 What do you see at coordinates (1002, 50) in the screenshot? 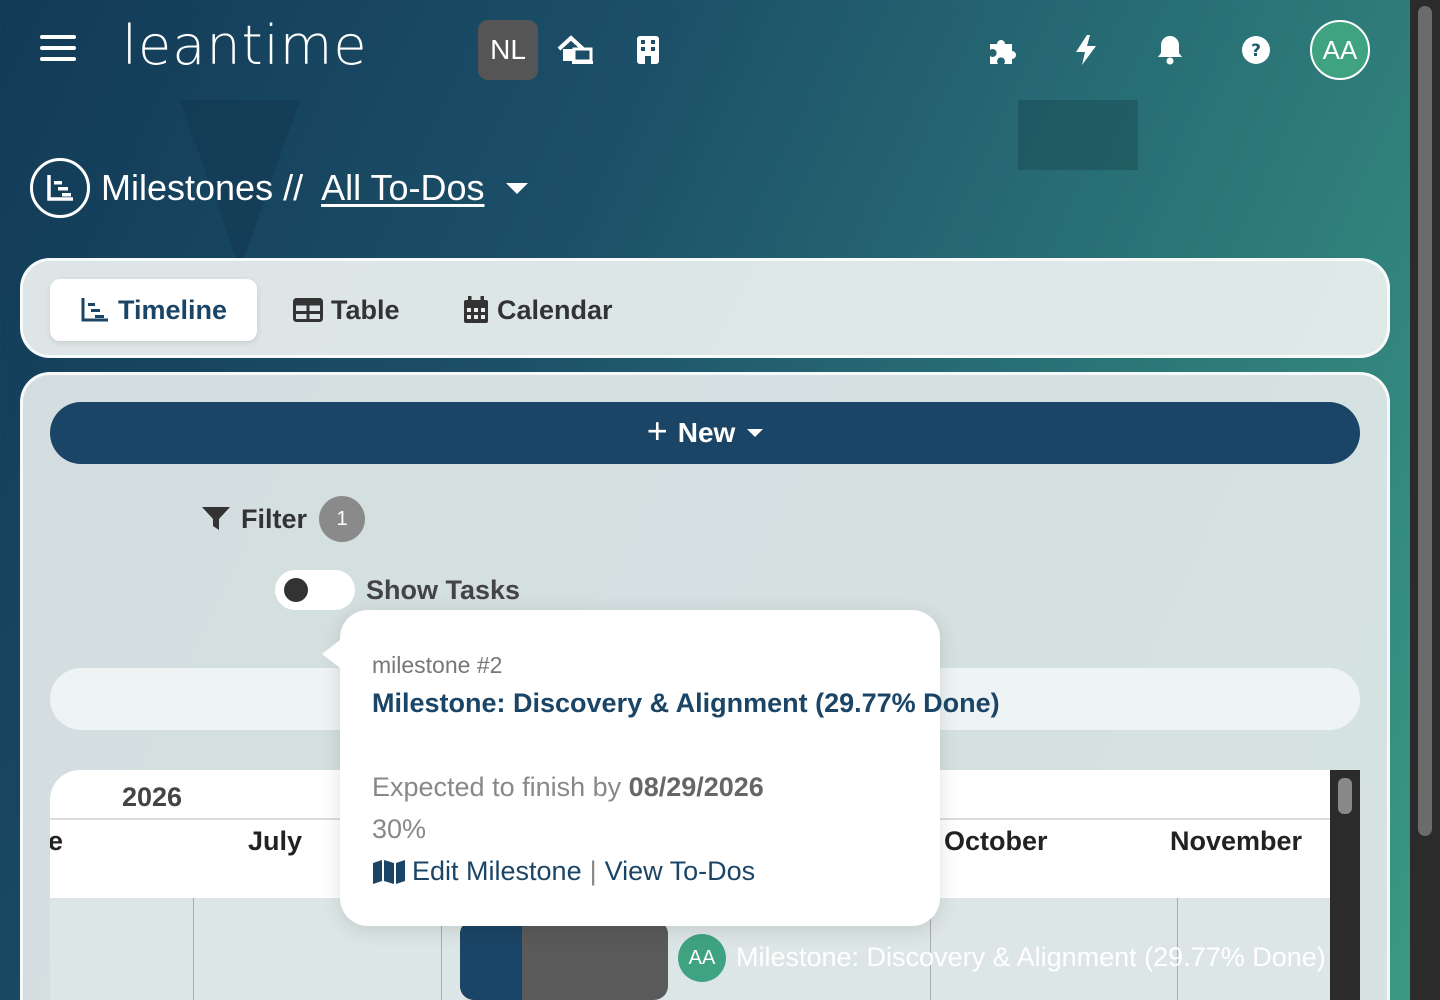
I see `puzzle-icon` at bounding box center [1002, 50].